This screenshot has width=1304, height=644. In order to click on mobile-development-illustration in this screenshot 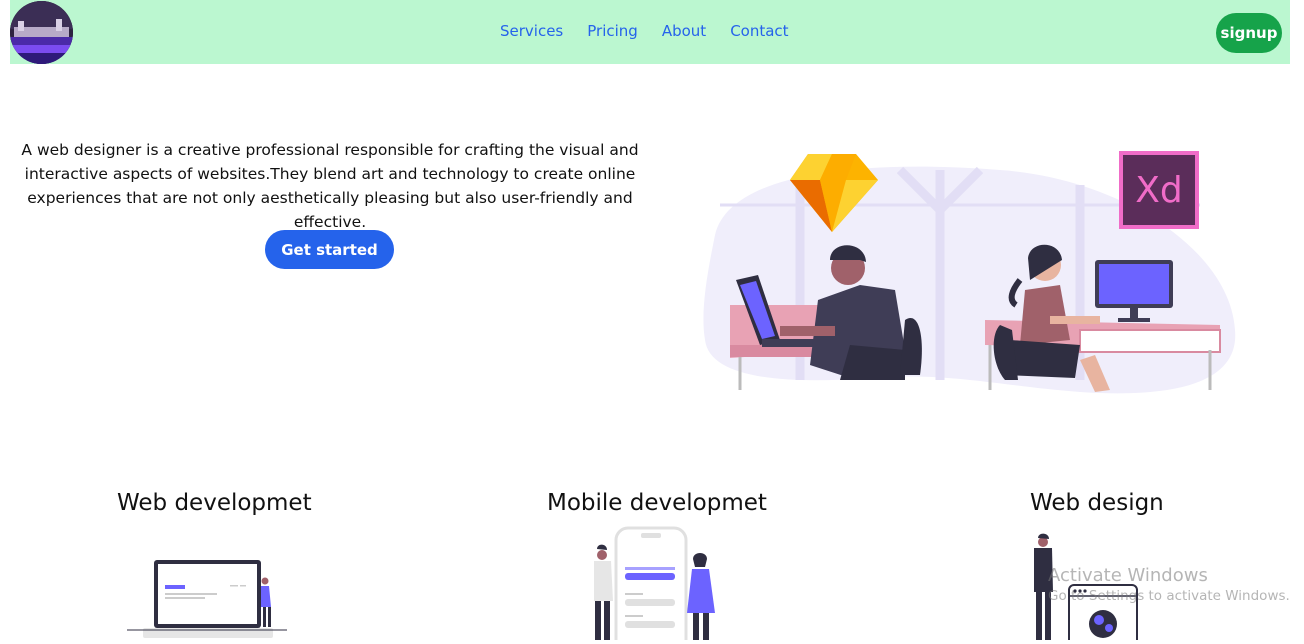, I will do `click(655, 584)`.